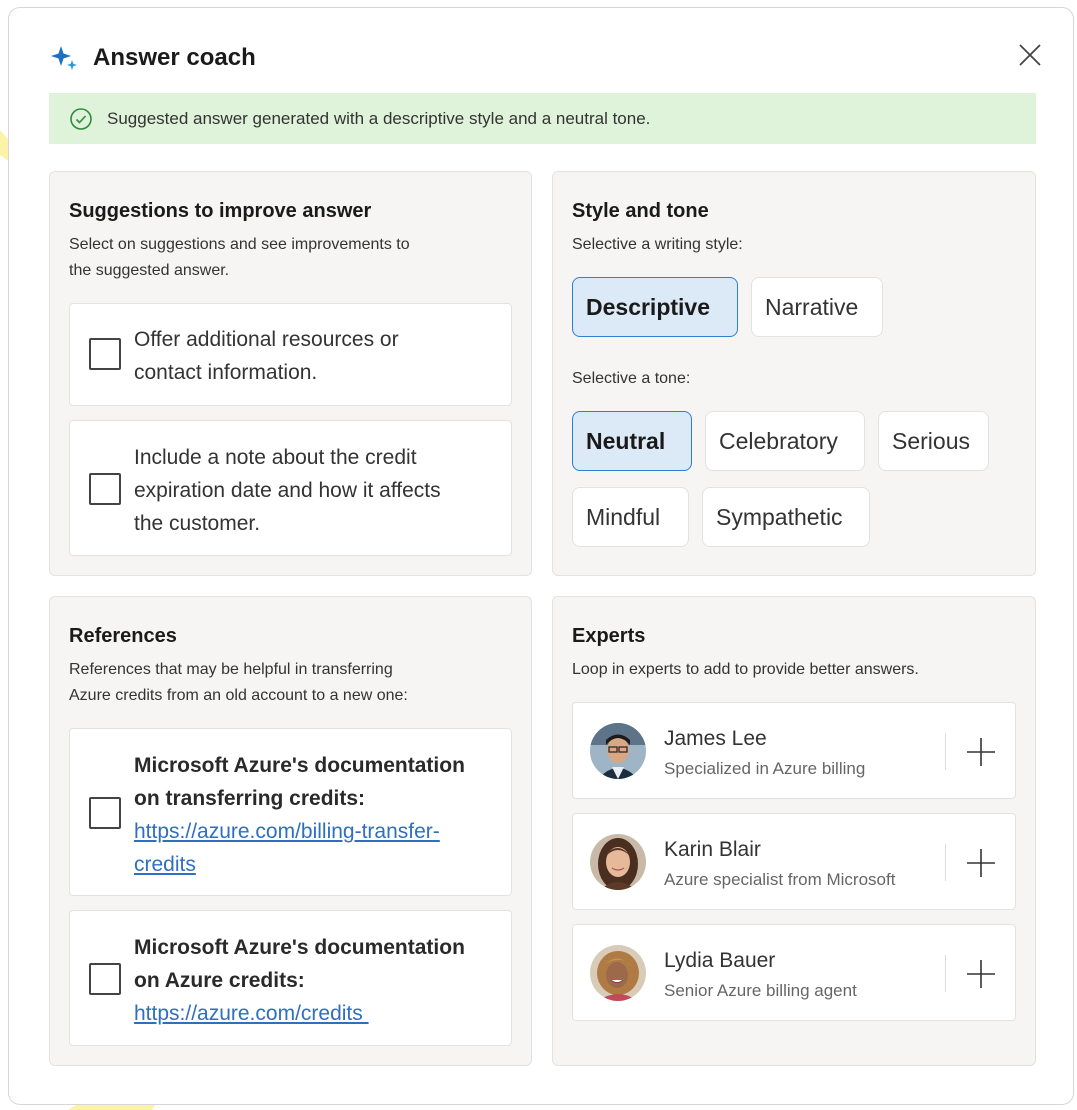 The image size is (1077, 1110). I want to click on check-circle-icon, so click(81, 118).